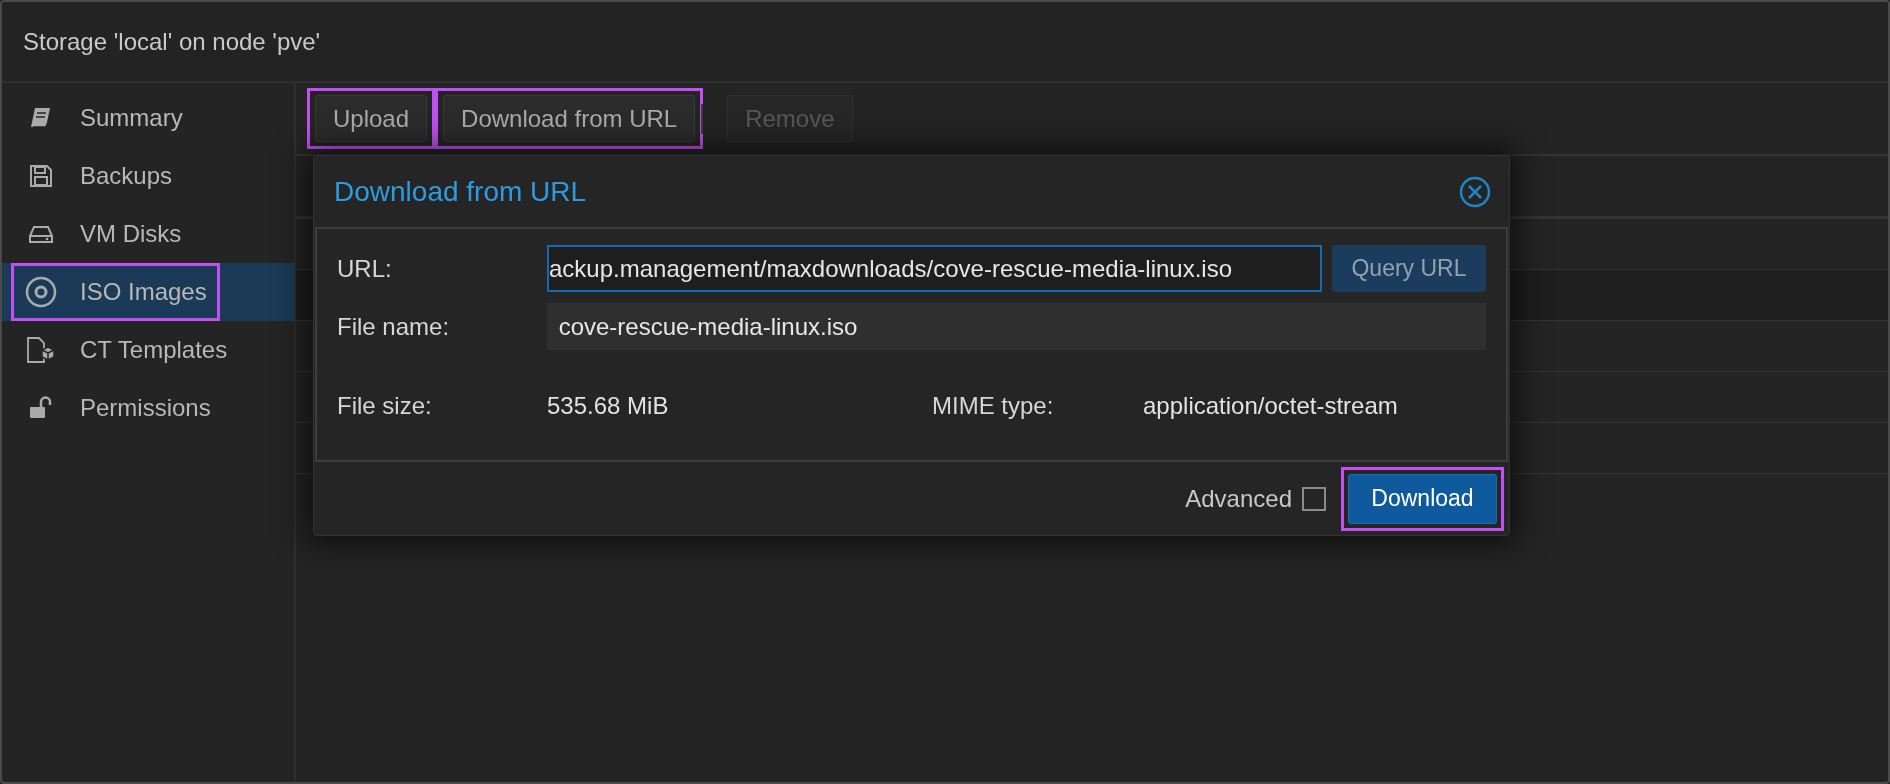 The image size is (1890, 784). I want to click on file-name-field: cove-rescue-media-linux.iso, so click(1016, 326).